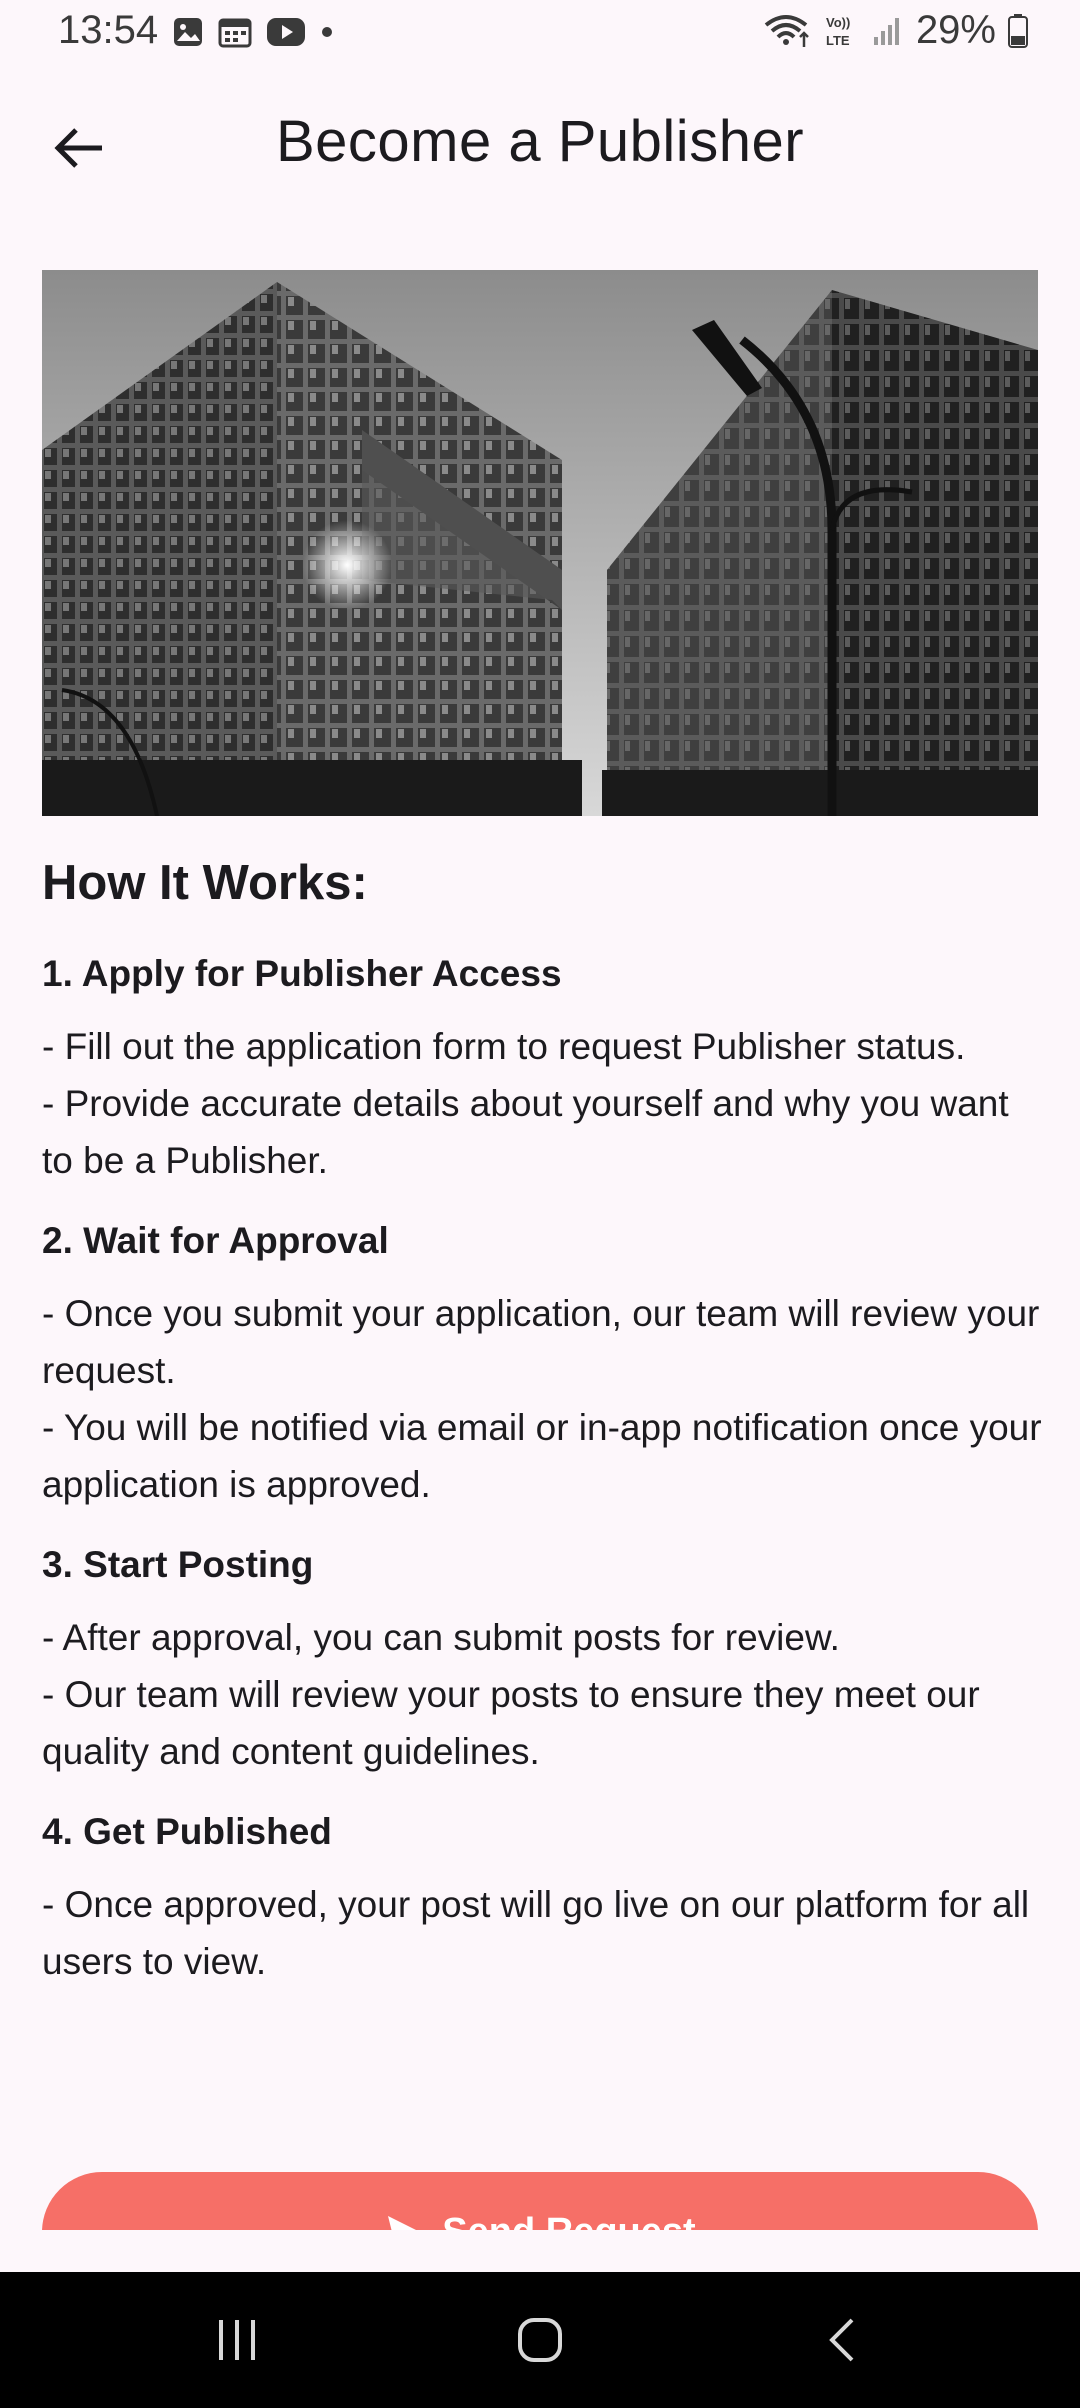  Describe the element at coordinates (302, 973) in the screenshot. I see `step-title: 1. Apply for Publisher Access` at that location.